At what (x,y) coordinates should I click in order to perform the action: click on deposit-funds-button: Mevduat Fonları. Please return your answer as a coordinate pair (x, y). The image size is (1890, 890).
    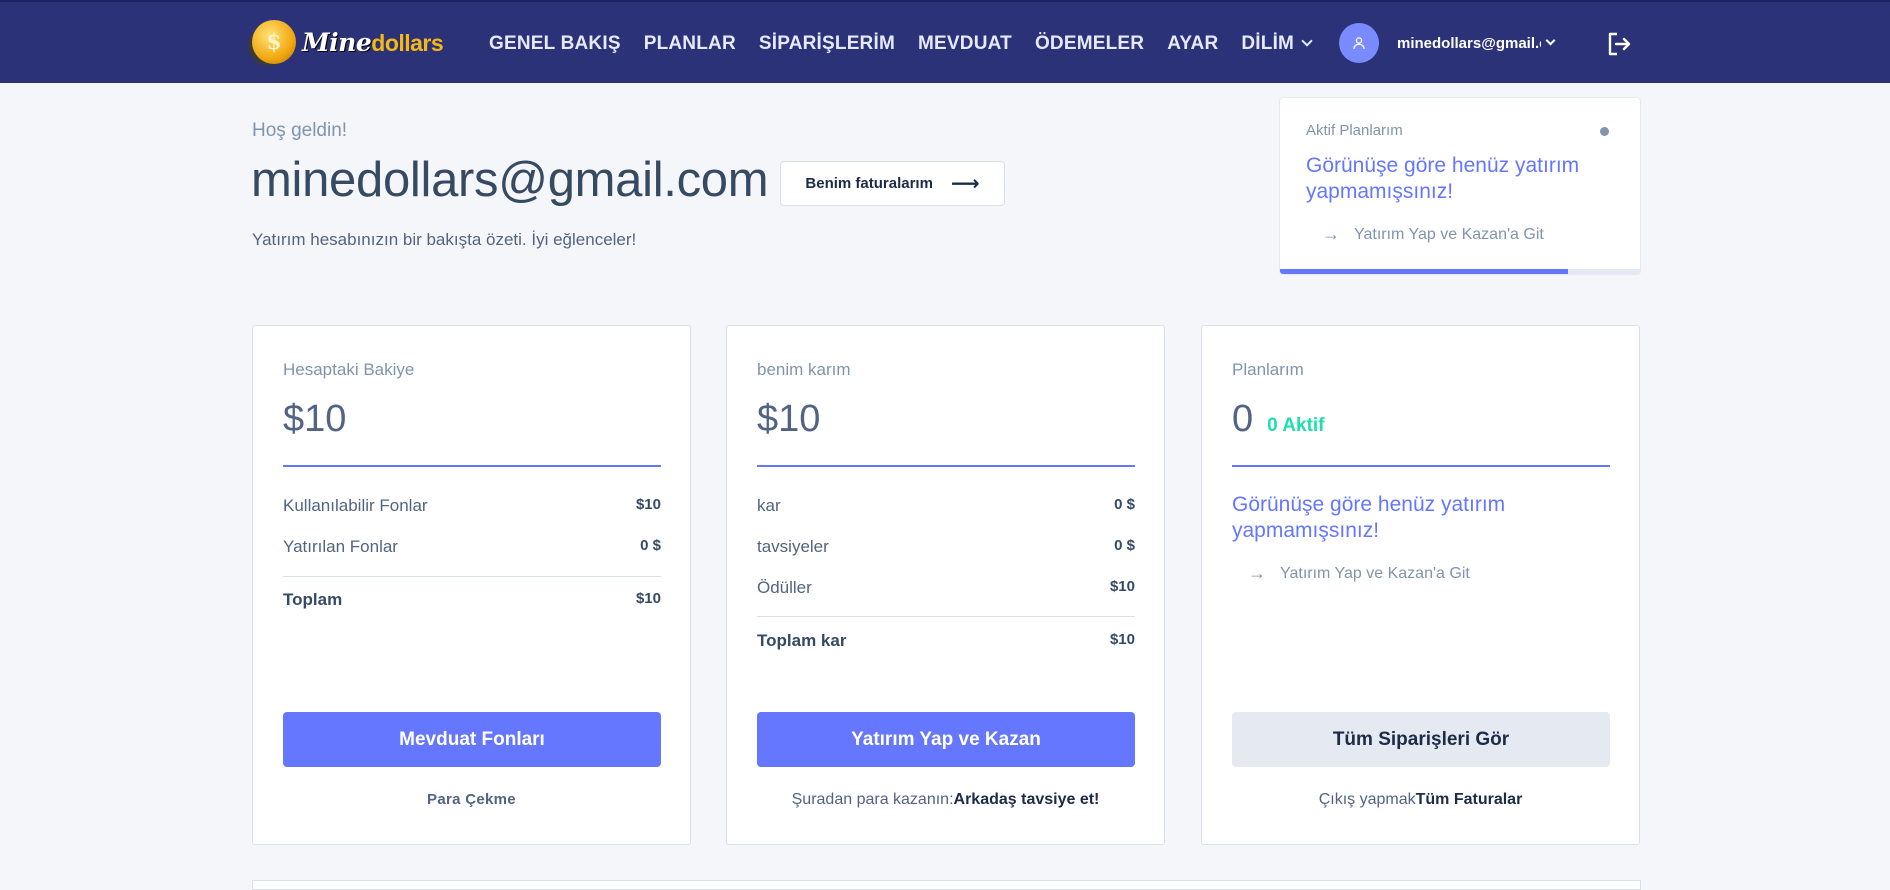
    Looking at the image, I should click on (472, 739).